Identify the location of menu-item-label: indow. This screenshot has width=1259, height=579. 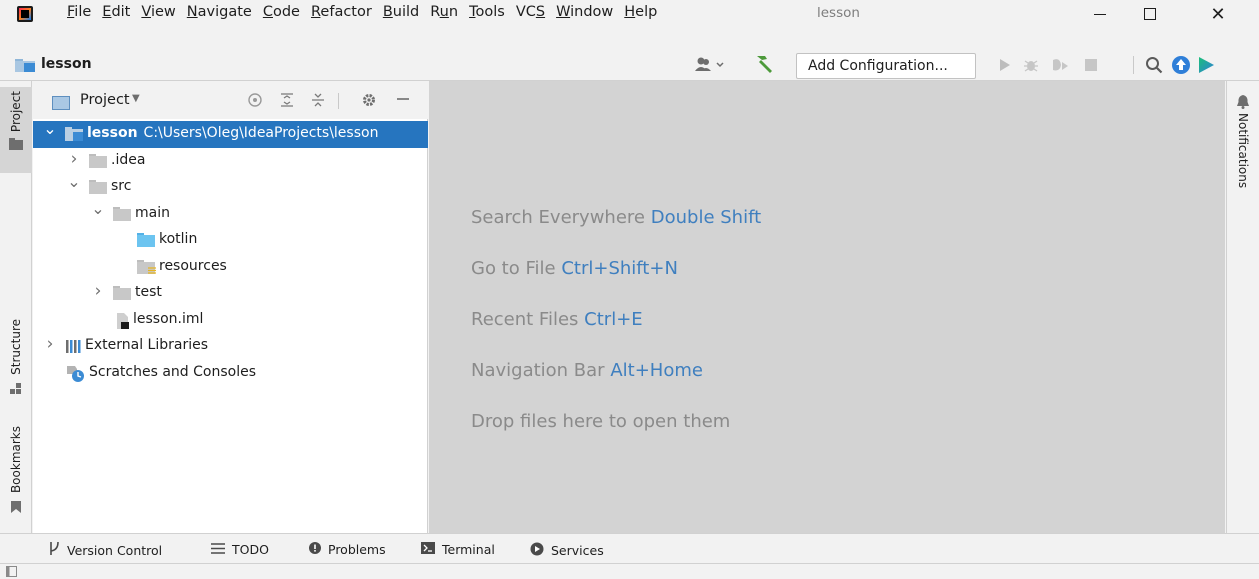
(592, 12).